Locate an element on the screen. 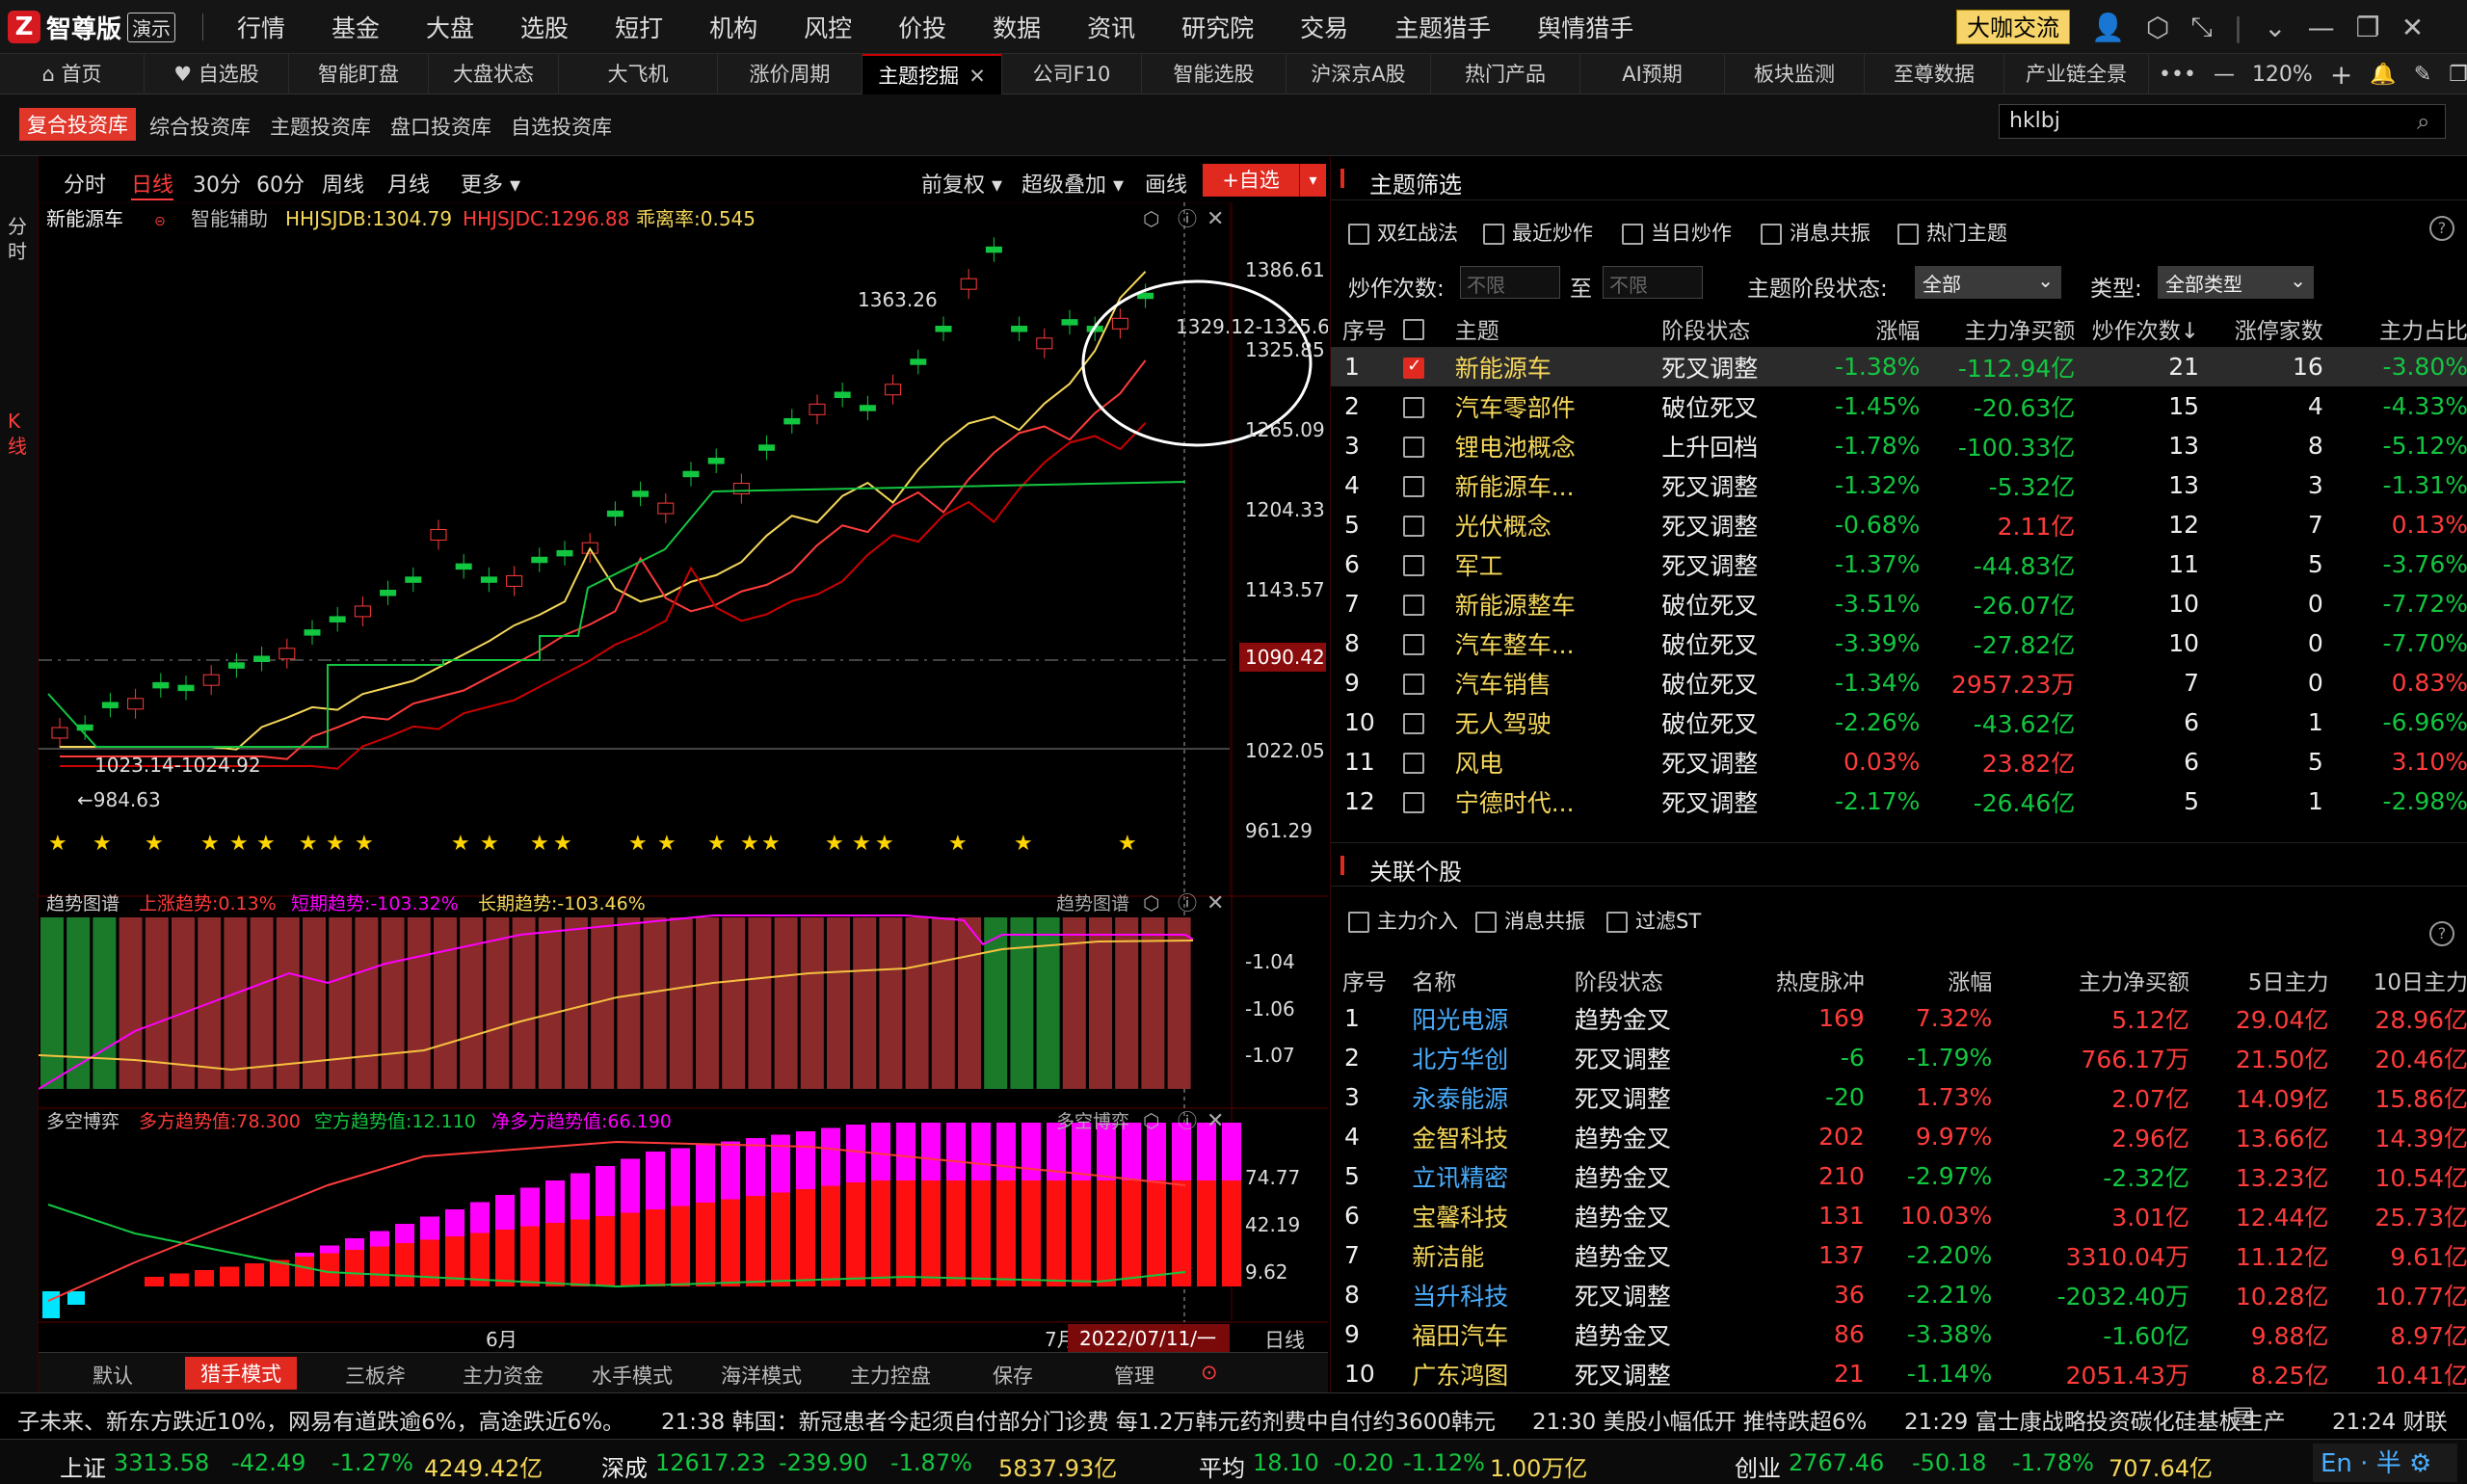 Image resolution: width=2467 pixels, height=1484 pixels. column-header: 主题 is located at coordinates (1558, 328).